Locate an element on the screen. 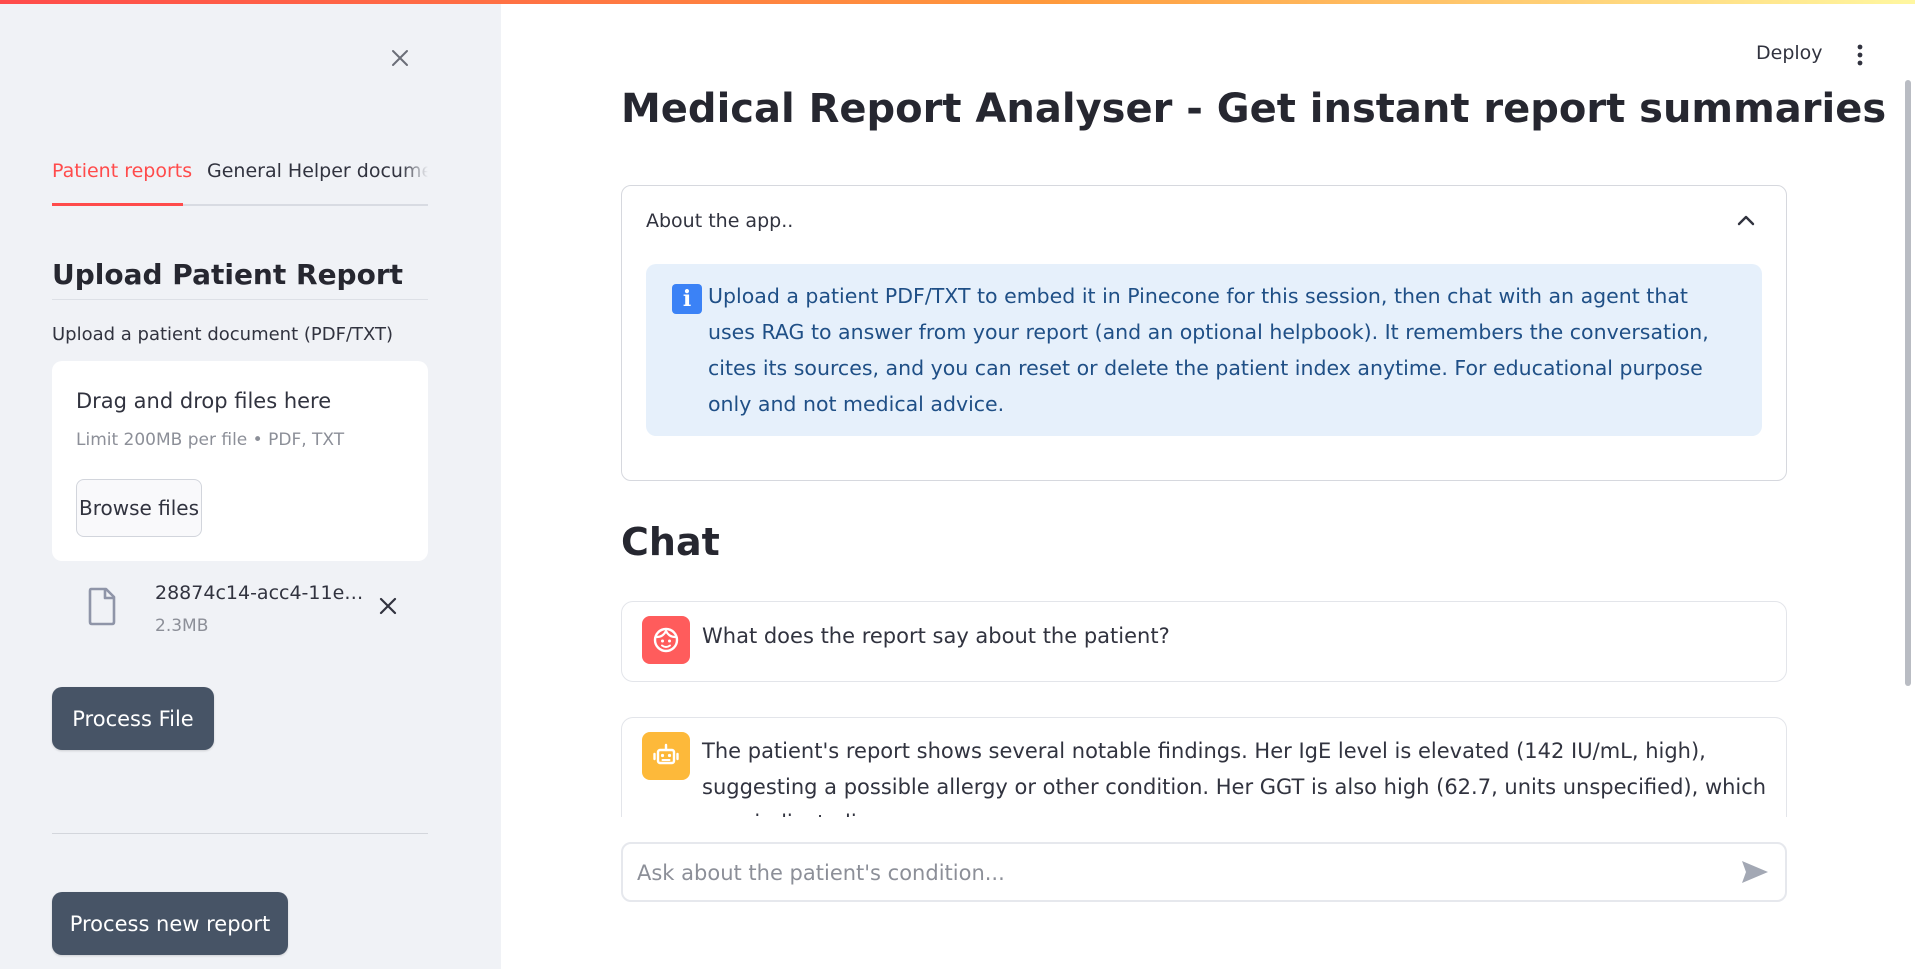 The image size is (1915, 969). send-icon is located at coordinates (1755, 872).